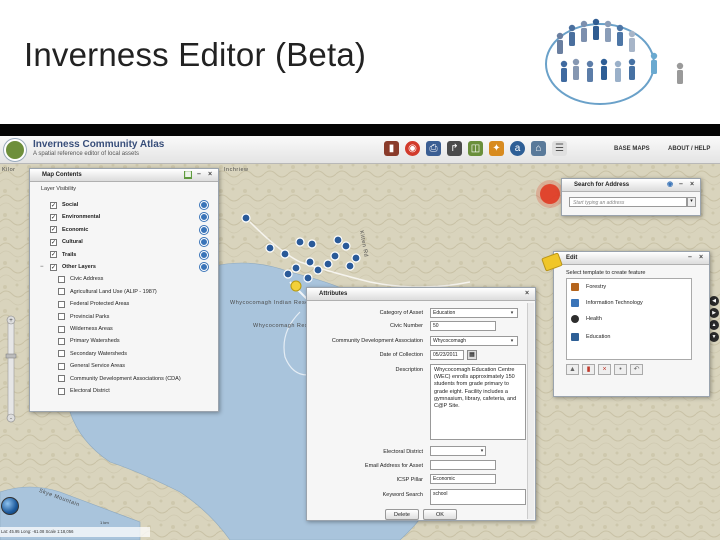 The height and width of the screenshot is (540, 720). What do you see at coordinates (391, 148) in the screenshot?
I see `bookmark-icon: ▮` at bounding box center [391, 148].